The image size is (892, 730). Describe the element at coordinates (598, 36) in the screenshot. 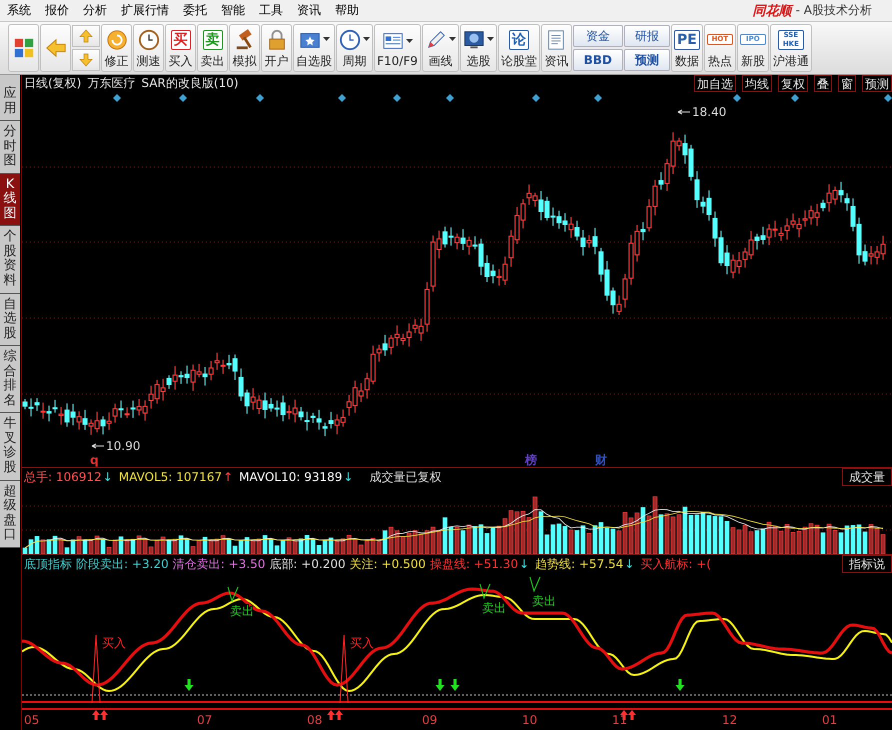

I see `toolbar-button: 资金` at that location.